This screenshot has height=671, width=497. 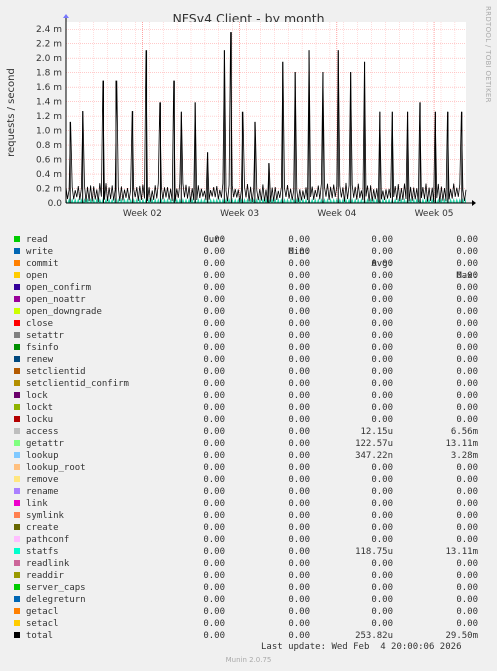 What do you see at coordinates (40, 408) in the screenshot?
I see `legend-label: lockt` at bounding box center [40, 408].